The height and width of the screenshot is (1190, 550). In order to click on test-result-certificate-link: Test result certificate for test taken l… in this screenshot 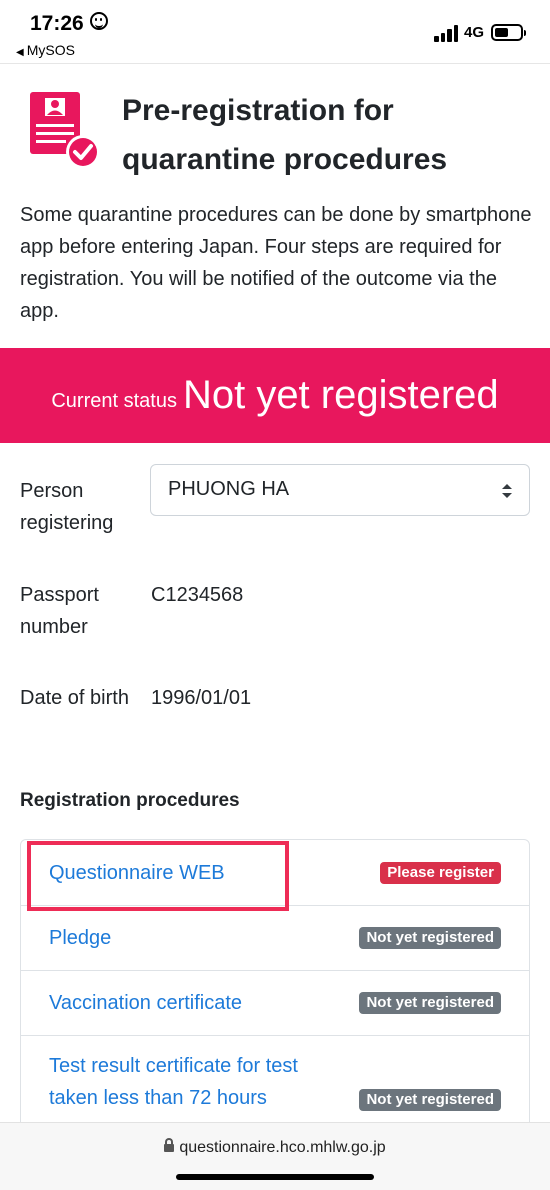, I will do `click(199, 1082)`.